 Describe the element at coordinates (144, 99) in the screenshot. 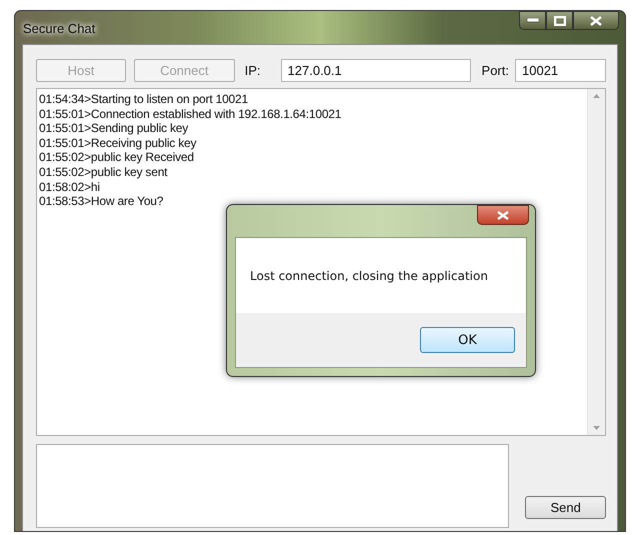

I see `log-line: 01:54:34>Starting to listen on port 10021` at that location.